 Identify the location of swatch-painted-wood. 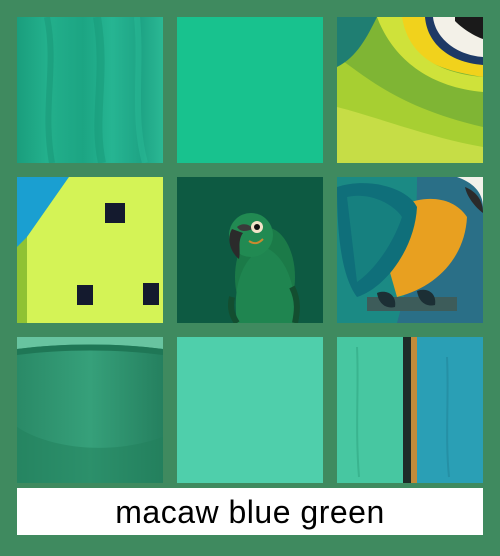
(410, 410).